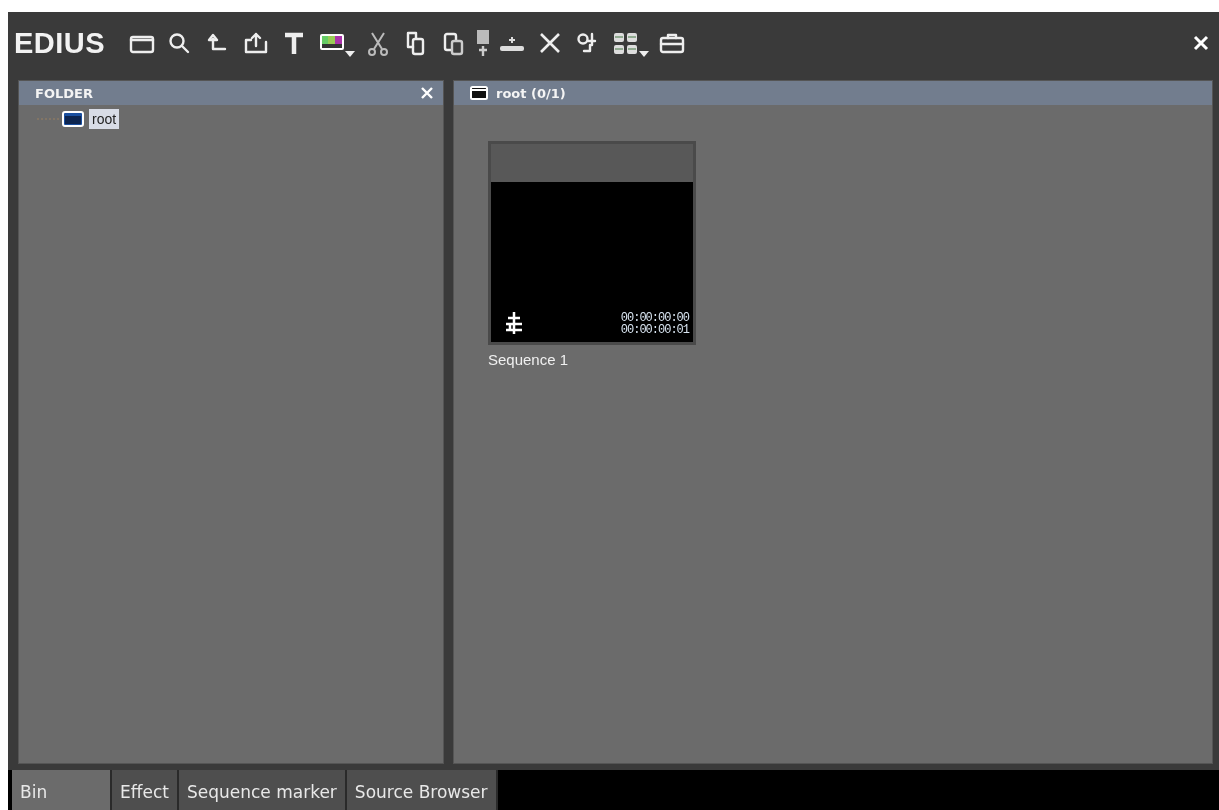  What do you see at coordinates (422, 790) in the screenshot?
I see `tab: Source Browser` at bounding box center [422, 790].